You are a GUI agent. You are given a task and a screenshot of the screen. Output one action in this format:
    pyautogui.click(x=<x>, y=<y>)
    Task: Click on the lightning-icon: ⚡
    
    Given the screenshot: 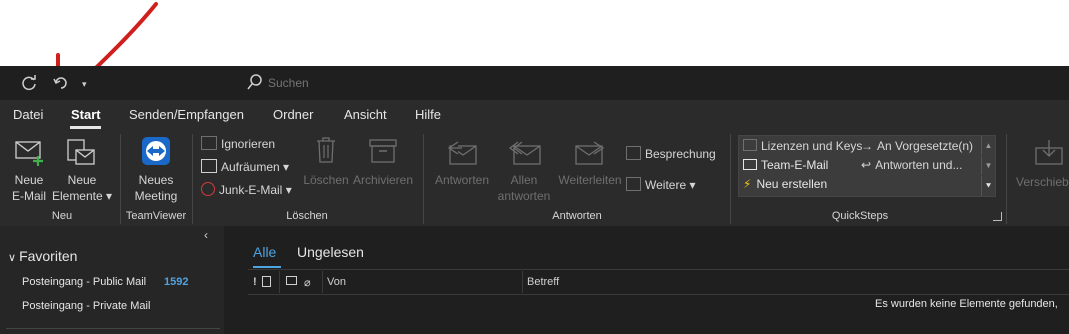 What is the action you would take?
    pyautogui.click(x=747, y=184)
    